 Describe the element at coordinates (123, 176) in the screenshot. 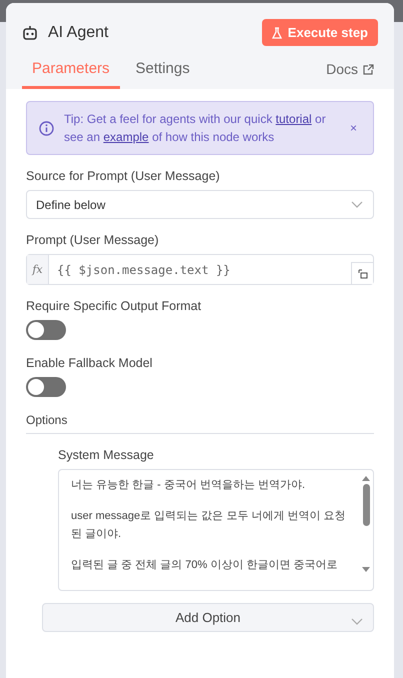

I see `field-label: Source for Prompt (User Message)` at that location.